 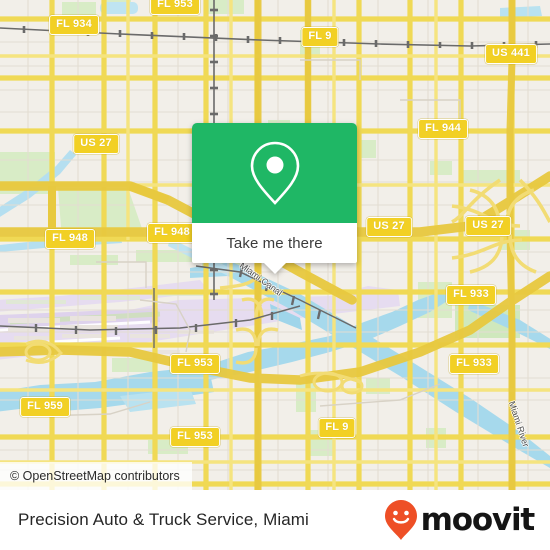 I want to click on take-me-there-label: Take me there, so click(x=274, y=243).